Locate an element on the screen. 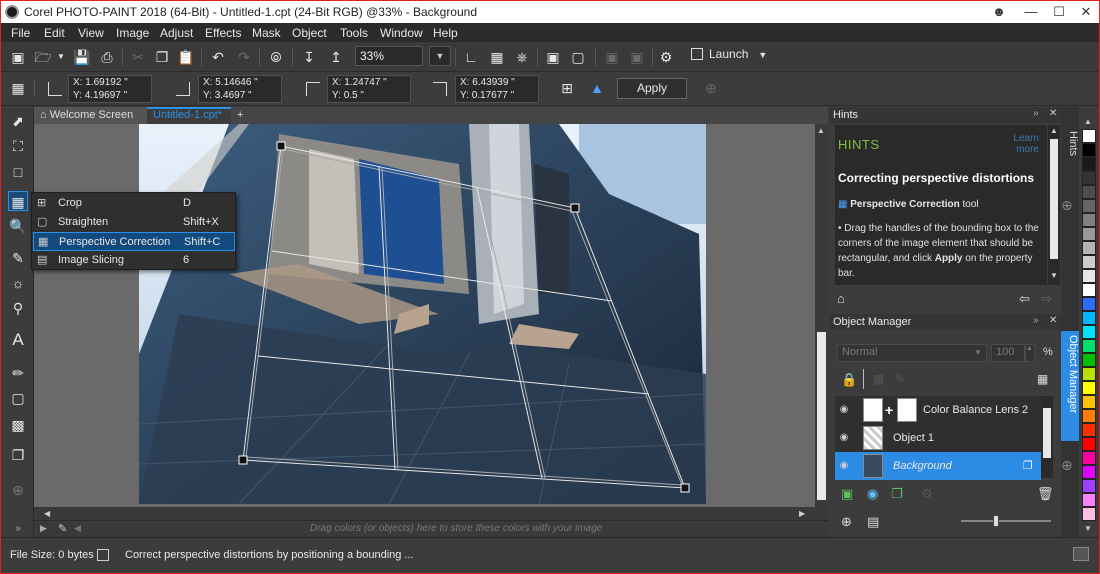 This screenshot has height=574, width=1100. objmgr-collapse-icon: » is located at coordinates (1036, 320).